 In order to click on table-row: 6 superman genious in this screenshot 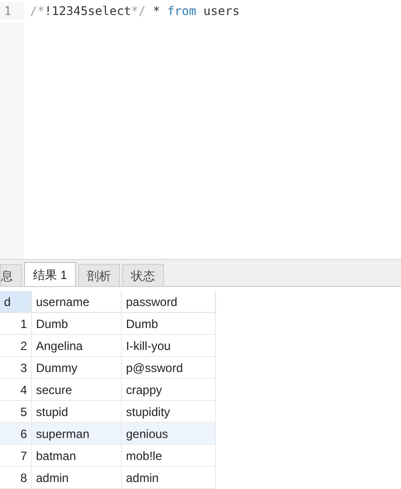, I will do `click(108, 434)`.